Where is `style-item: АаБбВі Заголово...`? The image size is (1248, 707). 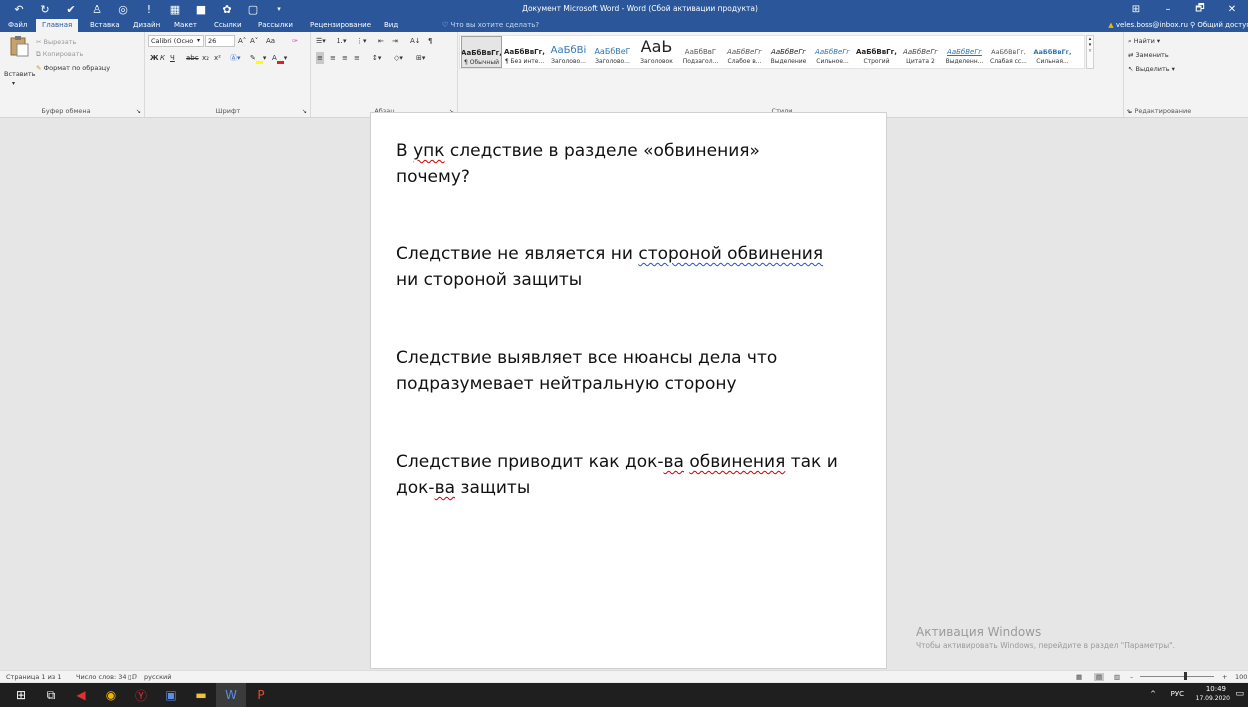 style-item: АаБбВі Заголово... is located at coordinates (568, 52).